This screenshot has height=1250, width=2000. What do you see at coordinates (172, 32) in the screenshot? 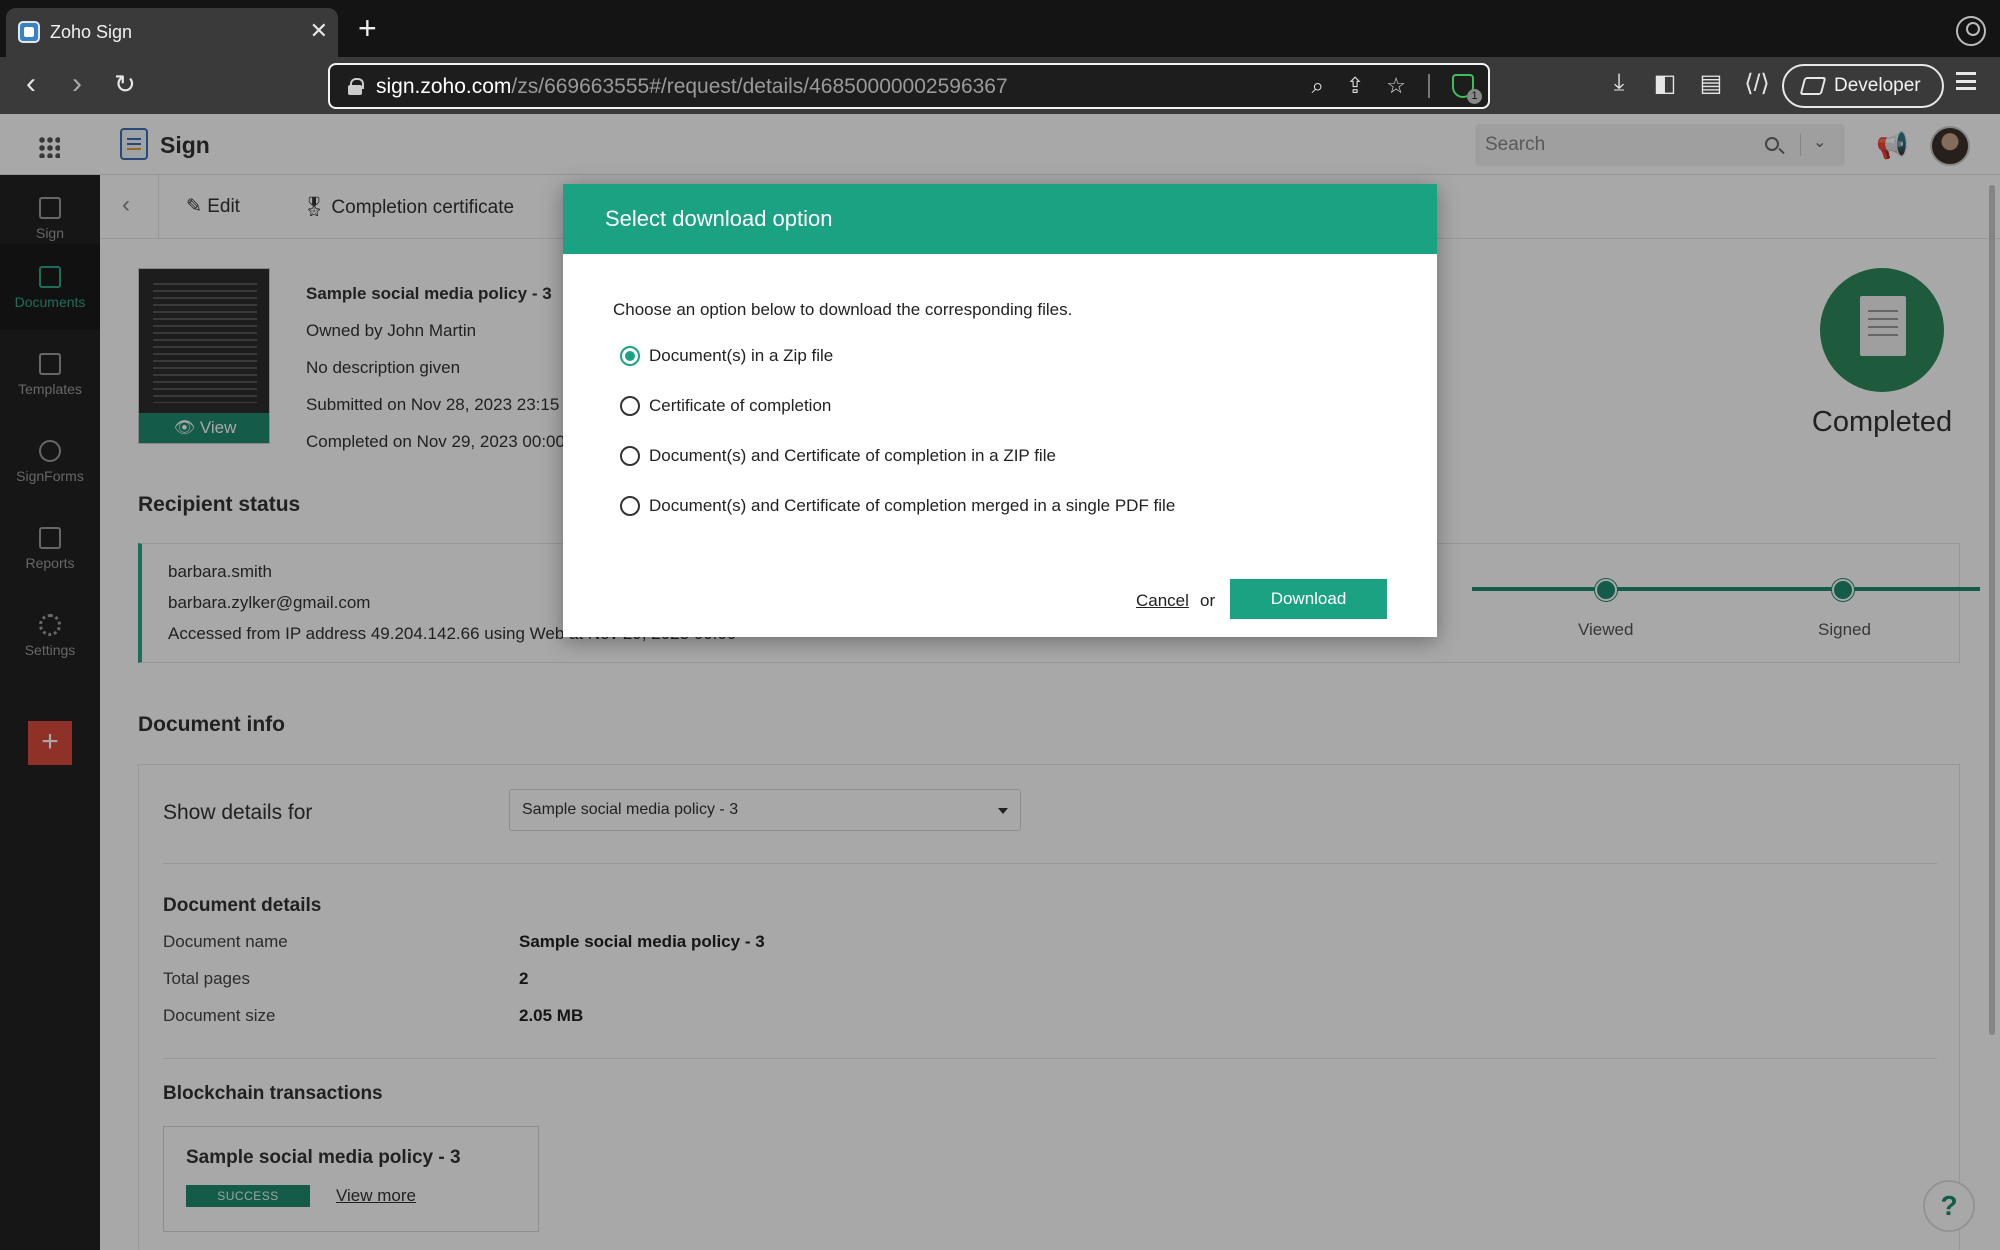
I see `browser-tab: Zoho Sign ✕` at bounding box center [172, 32].